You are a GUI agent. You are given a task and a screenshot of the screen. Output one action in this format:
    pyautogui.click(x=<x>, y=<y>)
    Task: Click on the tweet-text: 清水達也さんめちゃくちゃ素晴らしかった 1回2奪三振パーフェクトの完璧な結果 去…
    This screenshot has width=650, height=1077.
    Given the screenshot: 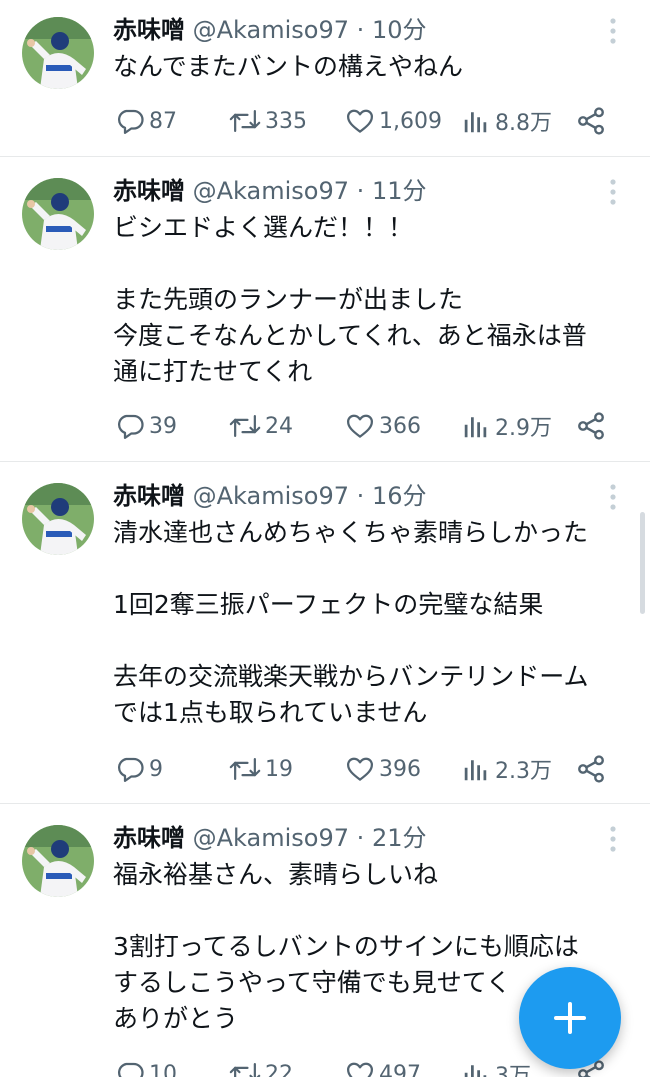 What is the action you would take?
    pyautogui.click(x=351, y=622)
    